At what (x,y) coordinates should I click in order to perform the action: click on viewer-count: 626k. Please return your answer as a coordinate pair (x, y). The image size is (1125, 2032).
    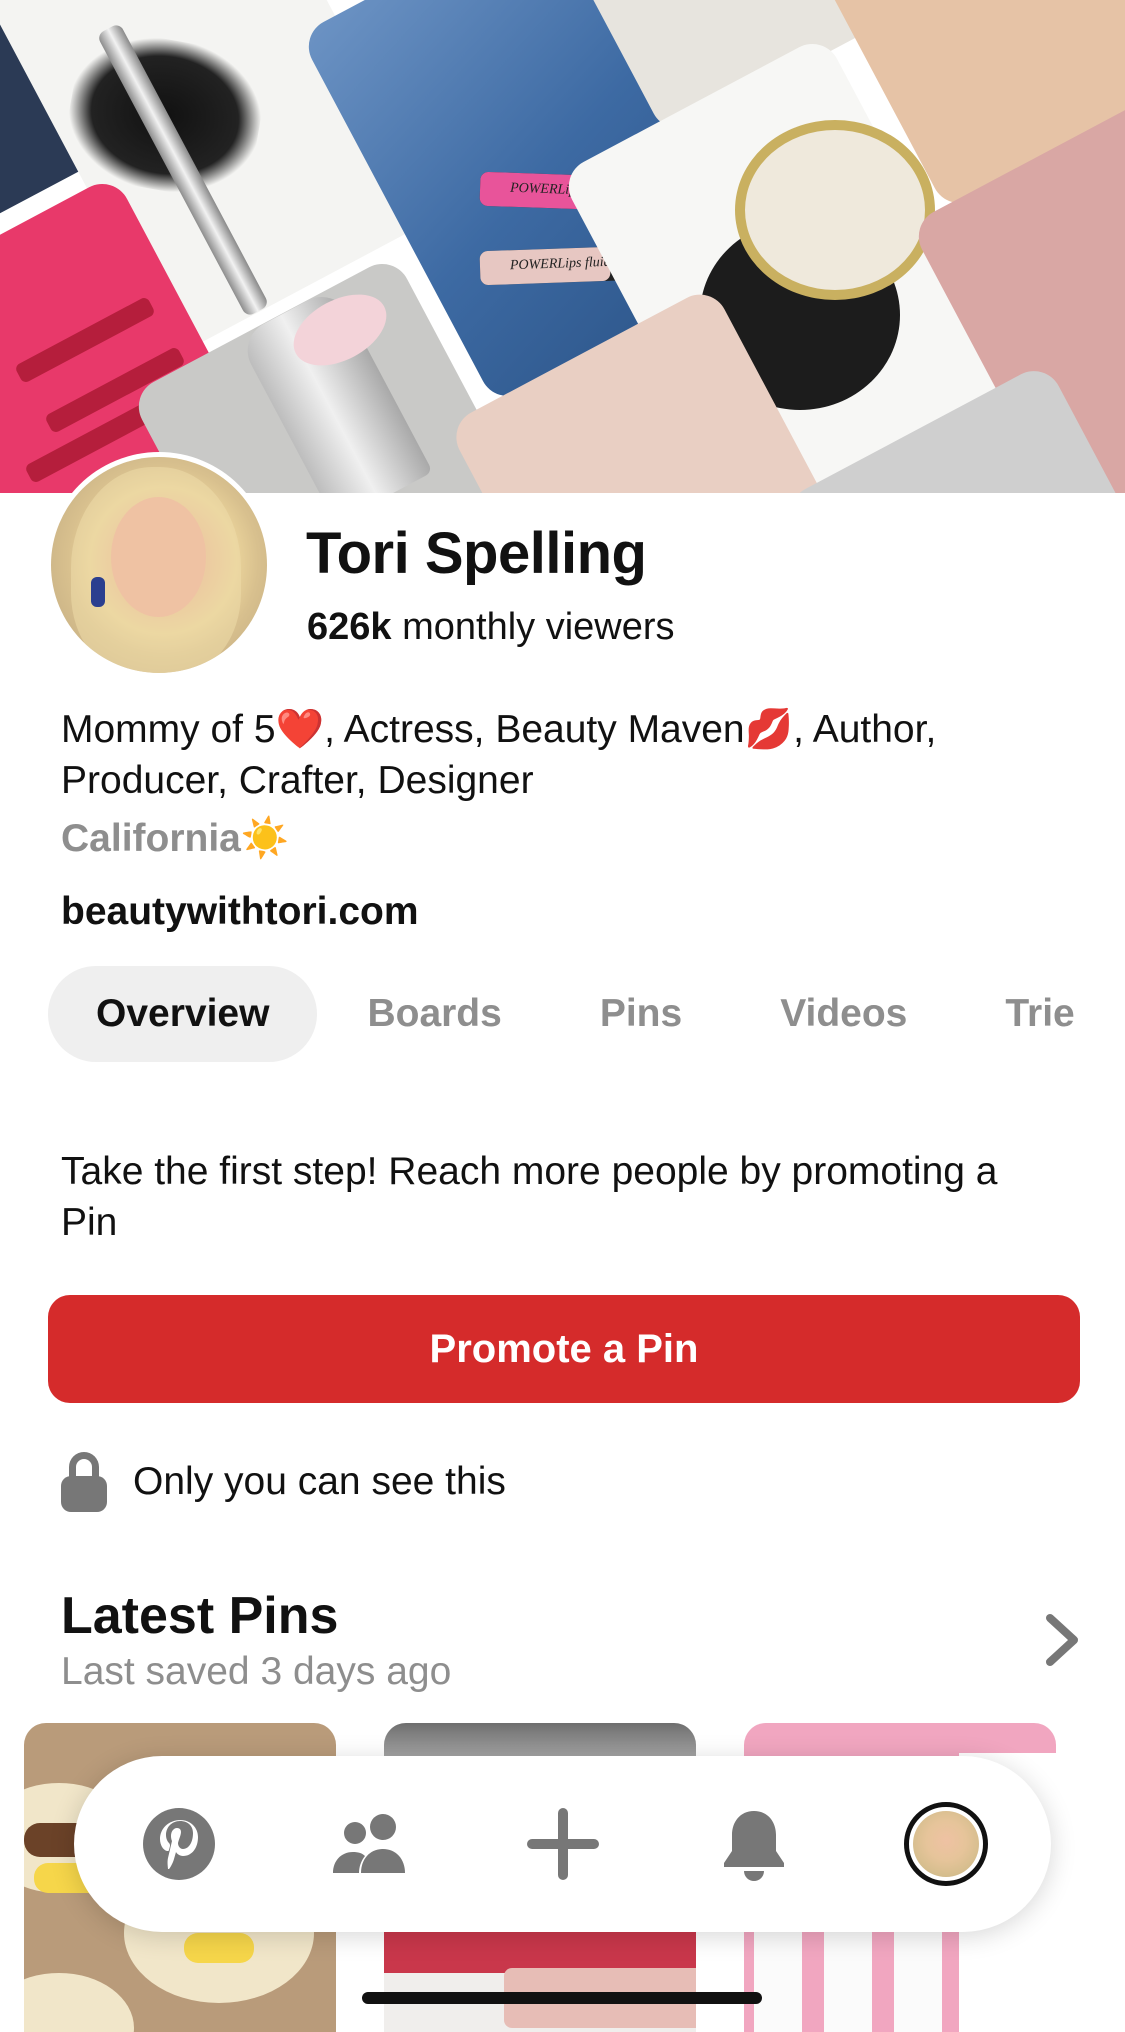
    Looking at the image, I should click on (349, 627).